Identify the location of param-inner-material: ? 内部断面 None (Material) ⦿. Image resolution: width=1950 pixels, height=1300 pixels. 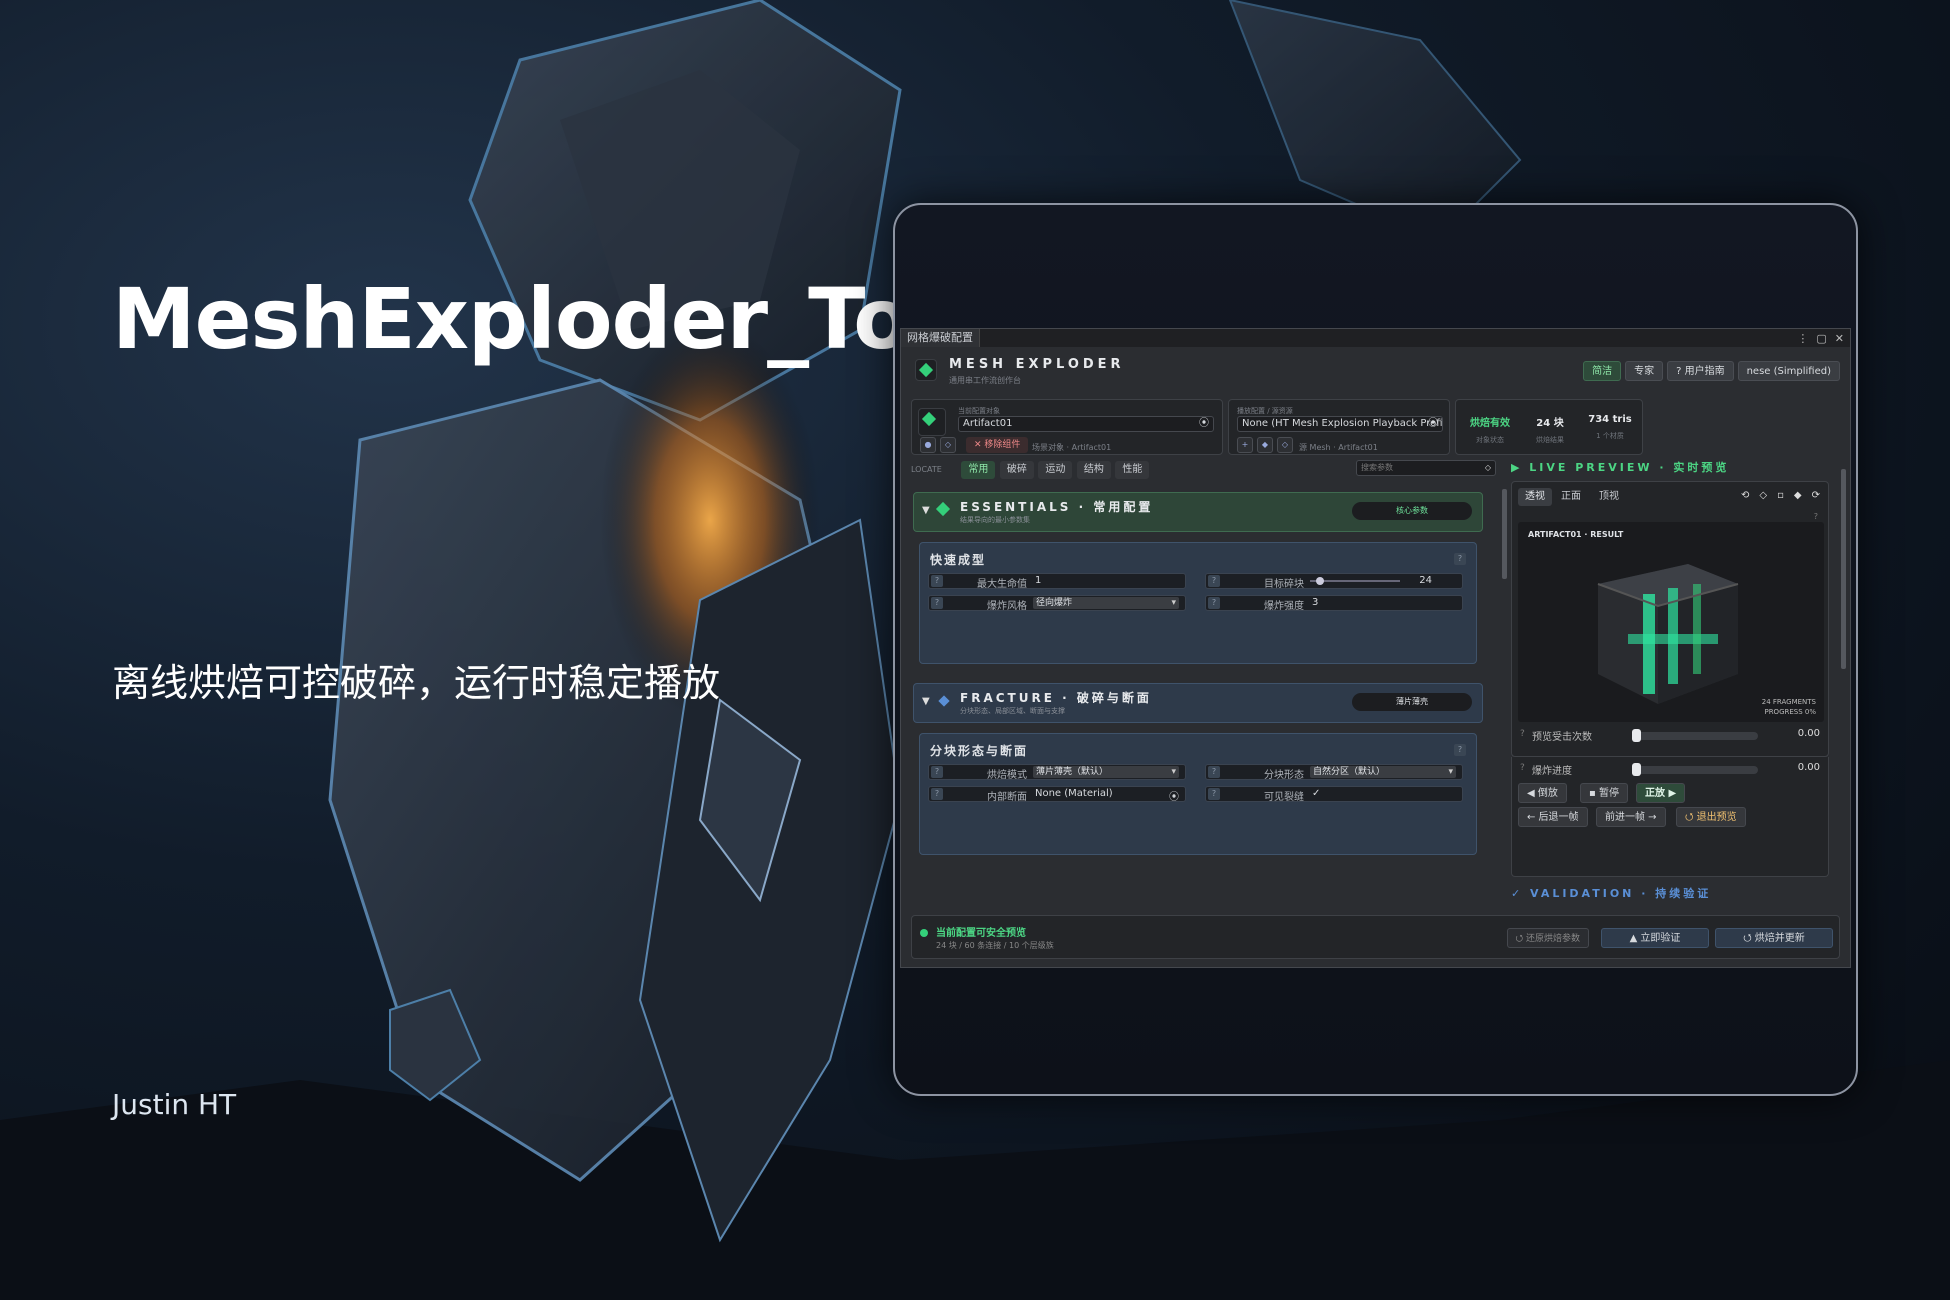
(1057, 794).